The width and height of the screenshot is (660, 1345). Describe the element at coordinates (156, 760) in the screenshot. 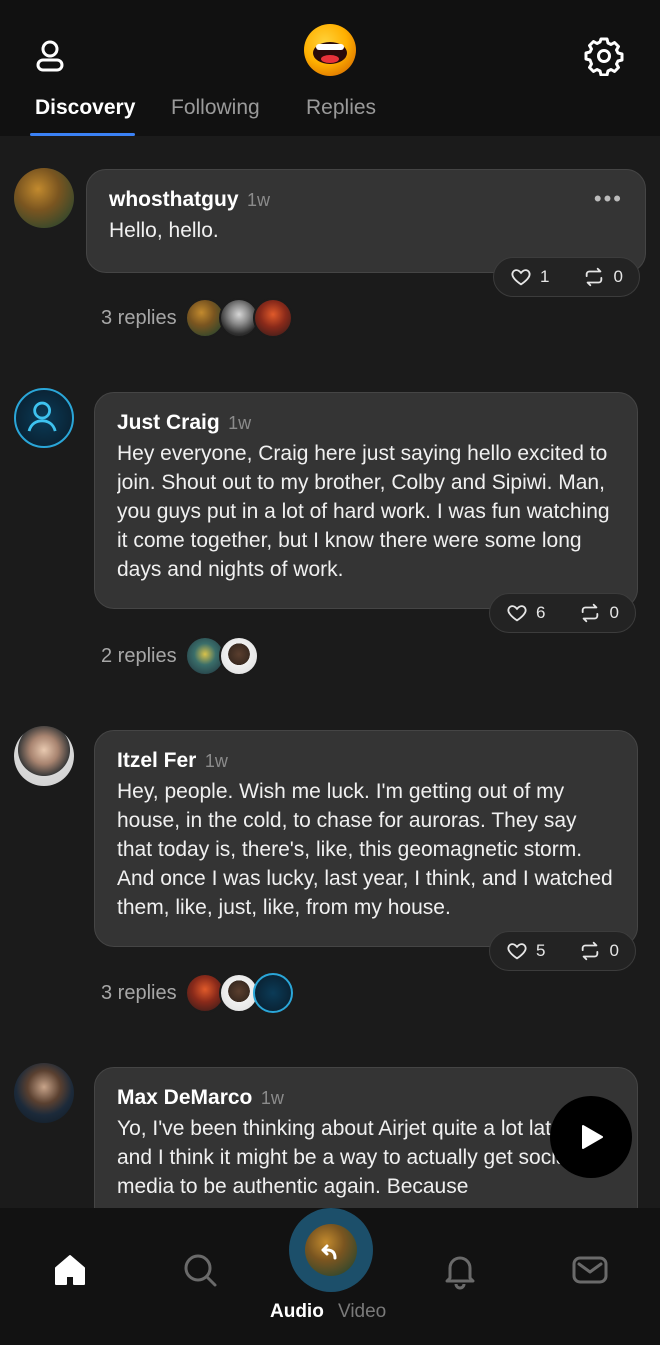

I see `author-name: Itzel Fer` at that location.